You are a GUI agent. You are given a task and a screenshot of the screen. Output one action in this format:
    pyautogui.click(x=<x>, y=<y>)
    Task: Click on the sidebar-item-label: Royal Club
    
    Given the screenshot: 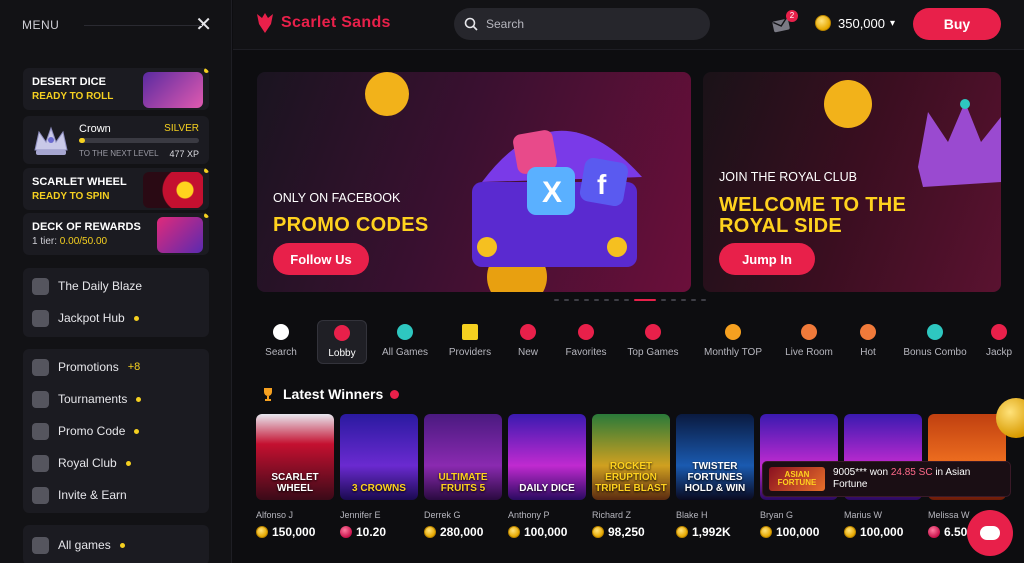 What is the action you would take?
    pyautogui.click(x=87, y=463)
    